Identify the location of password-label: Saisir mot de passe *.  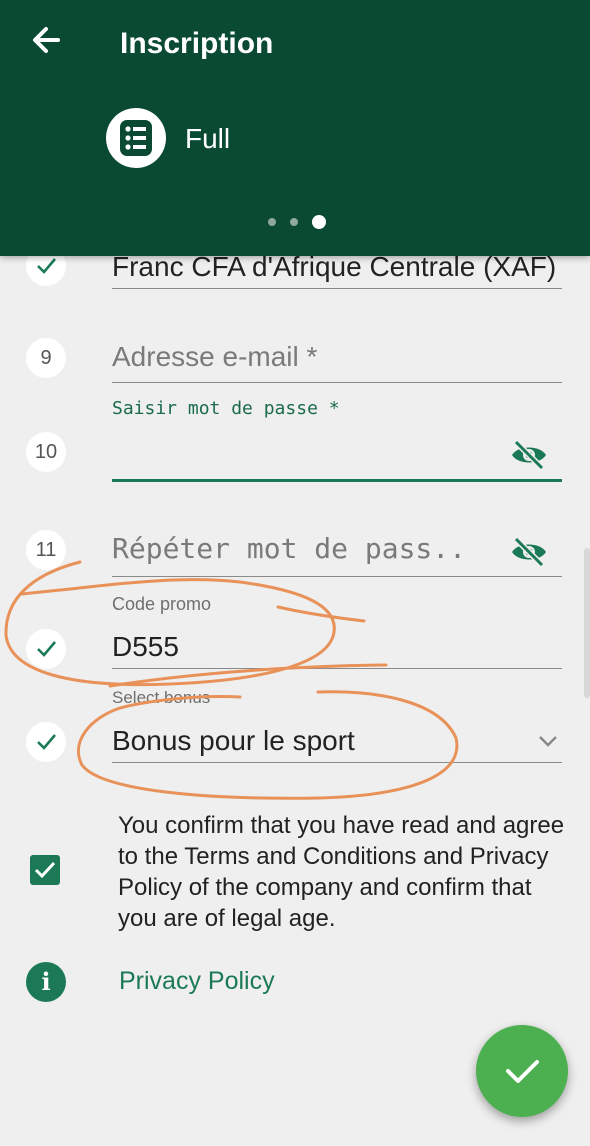
(226, 408).